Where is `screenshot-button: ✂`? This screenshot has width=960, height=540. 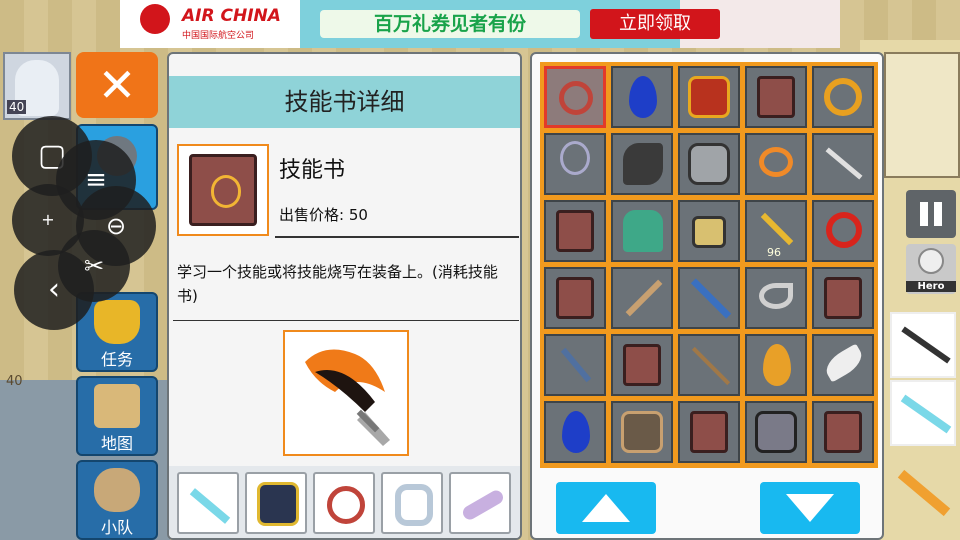
screenshot-button: ✂ is located at coordinates (94, 266).